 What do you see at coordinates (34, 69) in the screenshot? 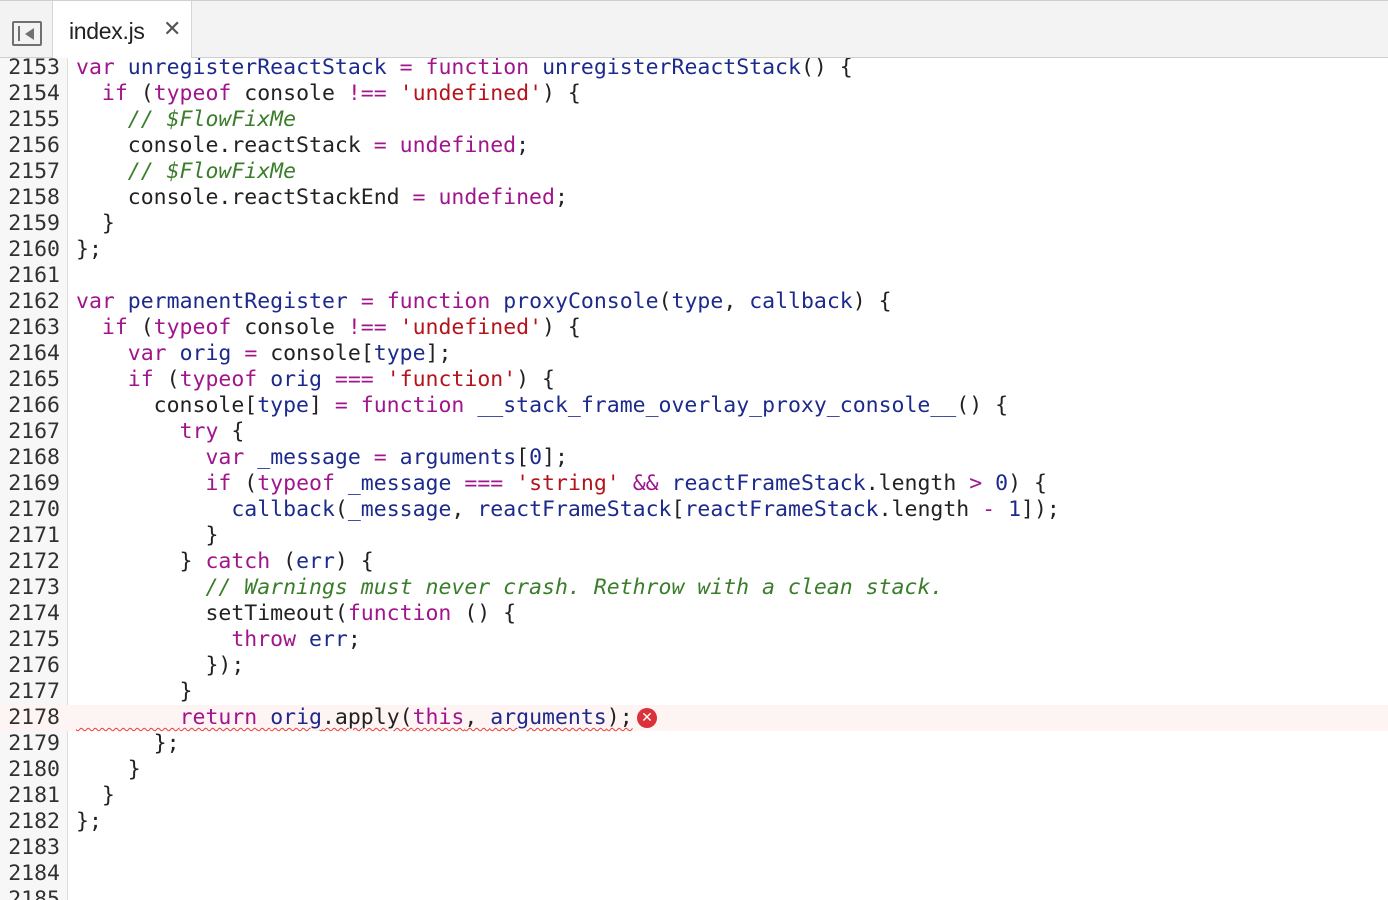
I see `line-number: 2153` at bounding box center [34, 69].